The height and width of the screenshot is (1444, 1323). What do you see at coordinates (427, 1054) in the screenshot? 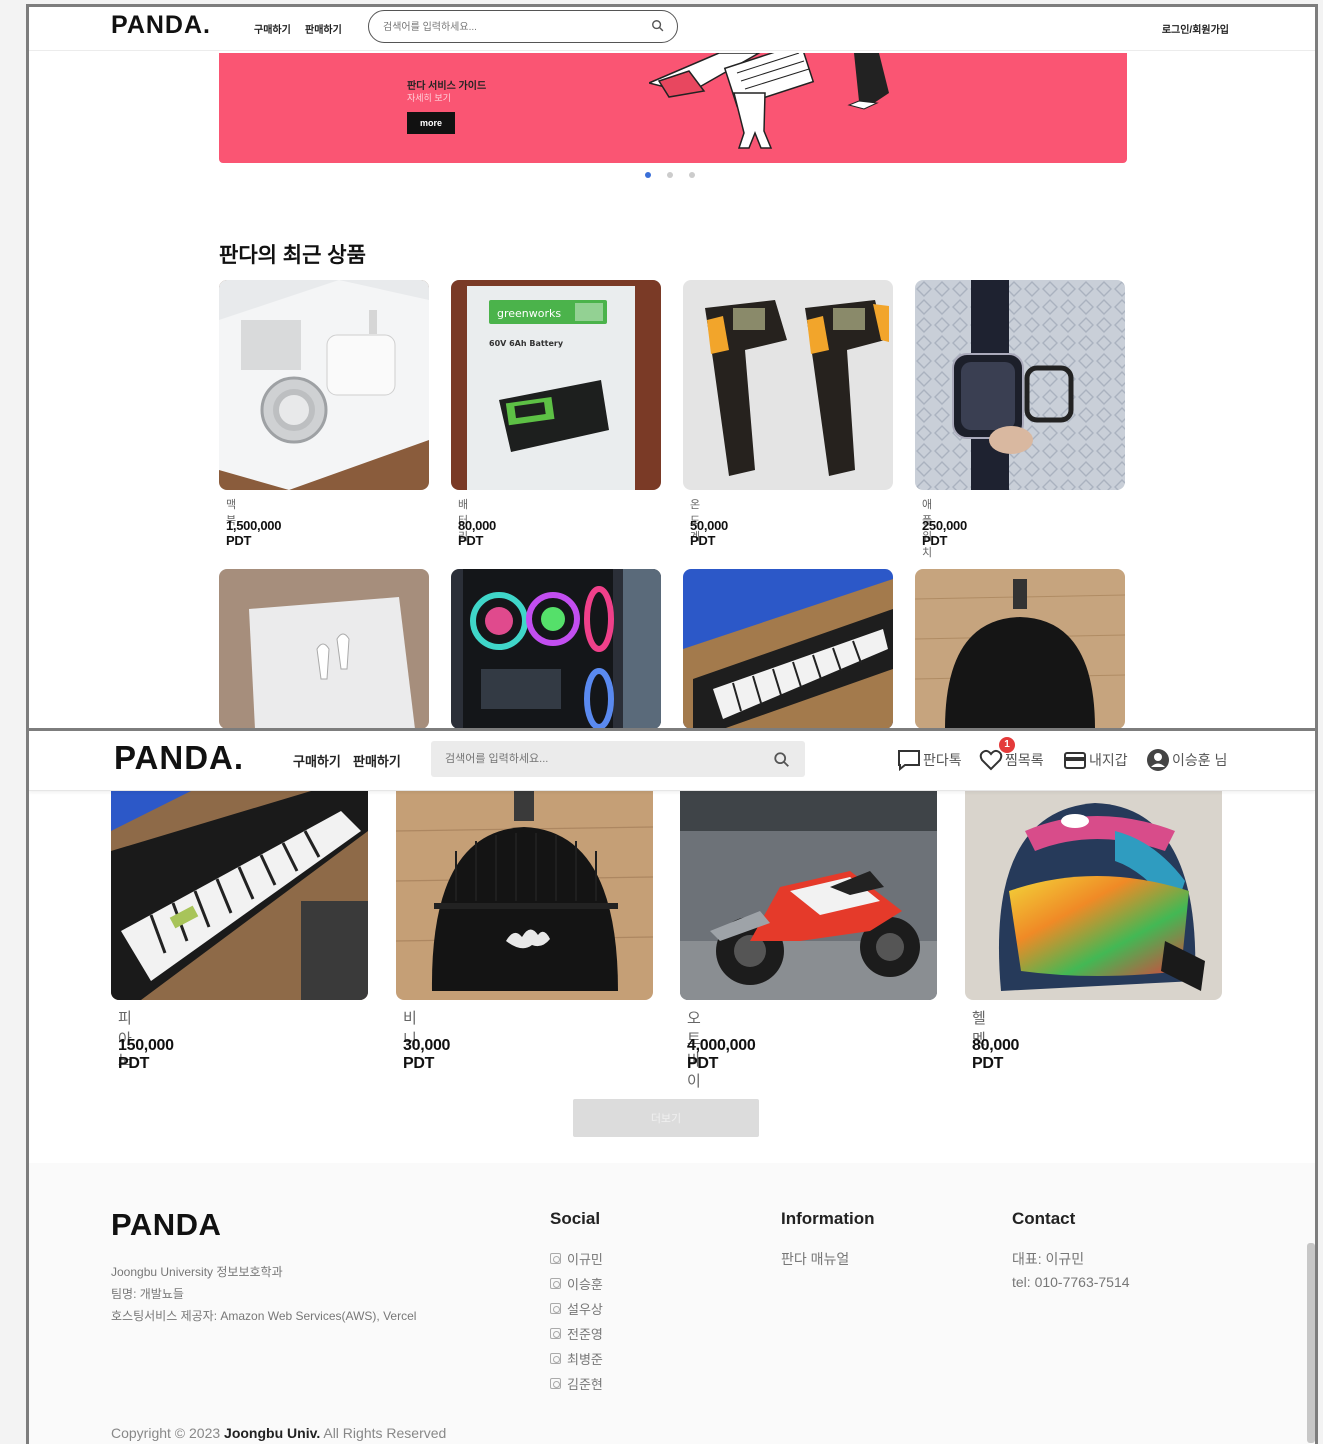
I see `product-price: 30,000 PDT` at bounding box center [427, 1054].